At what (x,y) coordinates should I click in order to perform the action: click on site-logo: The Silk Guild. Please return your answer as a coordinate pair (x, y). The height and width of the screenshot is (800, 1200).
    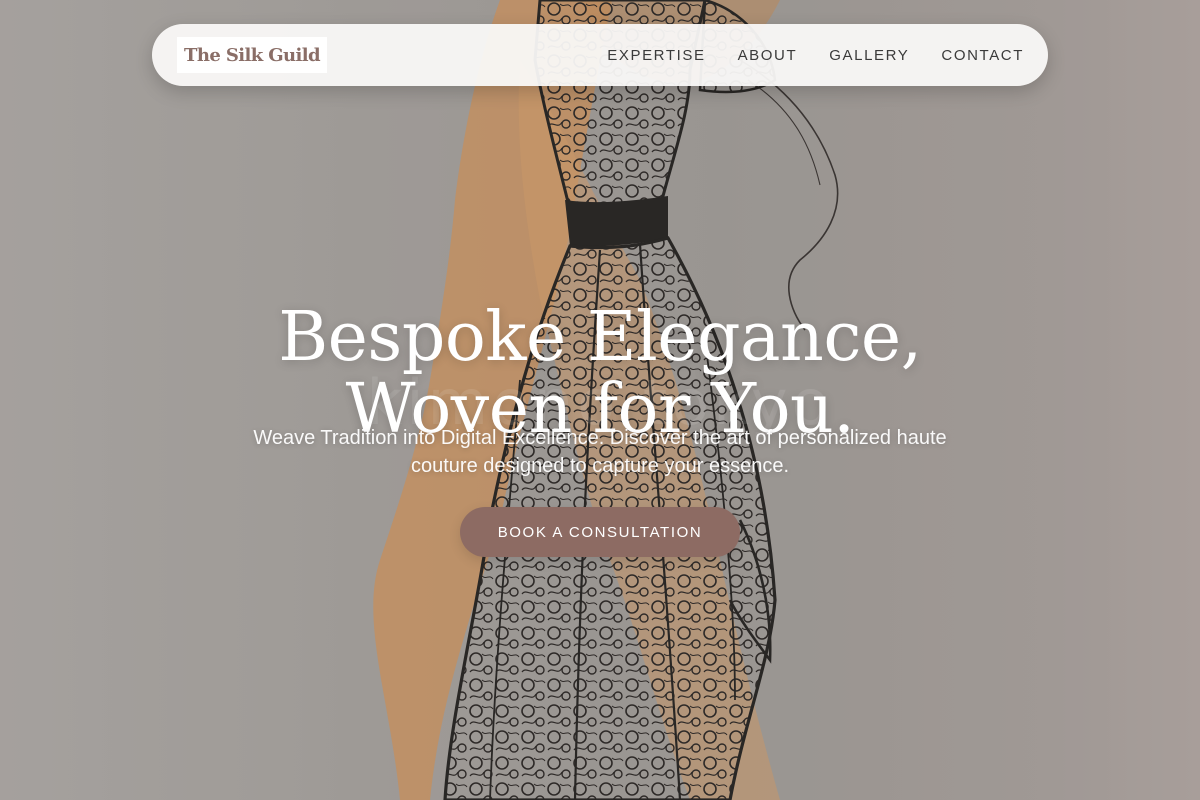
    Looking at the image, I should click on (252, 55).